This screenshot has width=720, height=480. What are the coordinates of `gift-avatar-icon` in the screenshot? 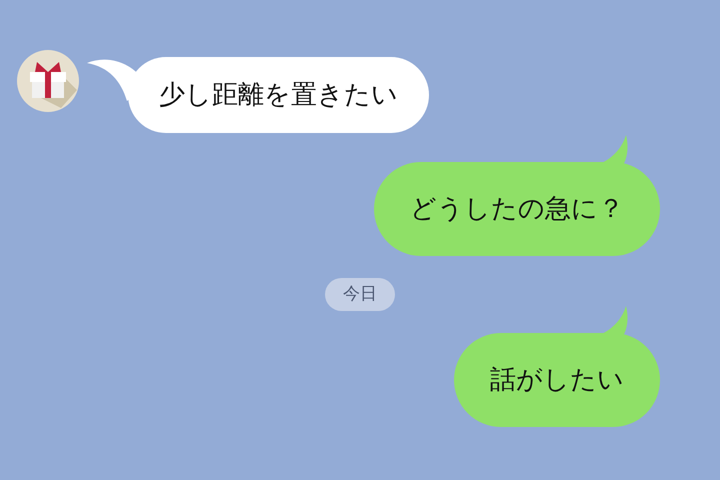 It's located at (48, 81).